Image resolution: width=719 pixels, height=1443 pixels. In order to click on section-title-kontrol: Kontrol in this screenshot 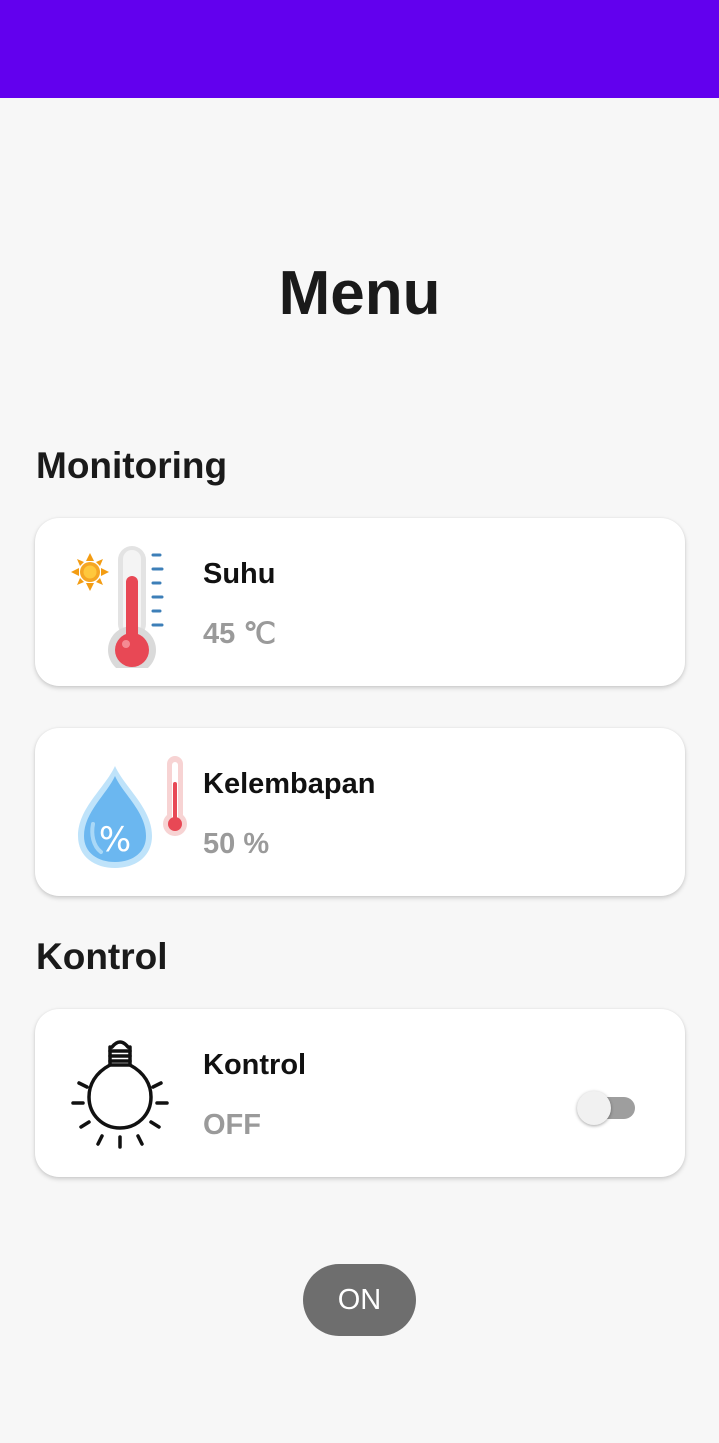, I will do `click(102, 956)`.